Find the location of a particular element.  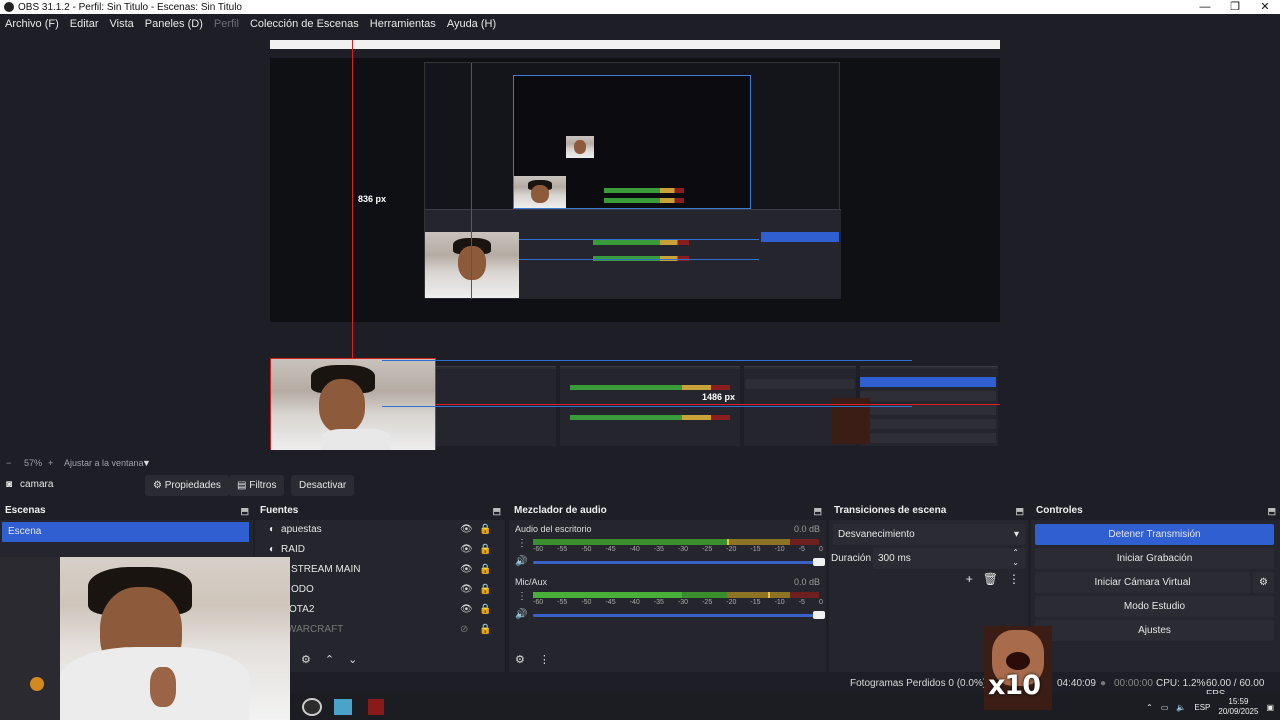

close-button: ✕ is located at coordinates (1265, 7).